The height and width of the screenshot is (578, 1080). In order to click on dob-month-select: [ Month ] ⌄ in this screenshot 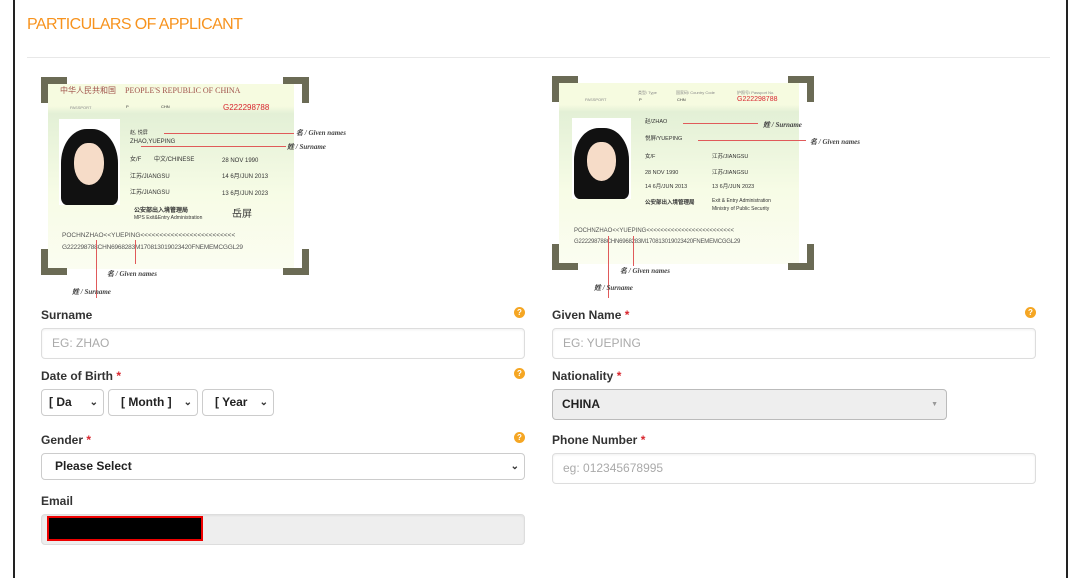, I will do `click(153, 402)`.